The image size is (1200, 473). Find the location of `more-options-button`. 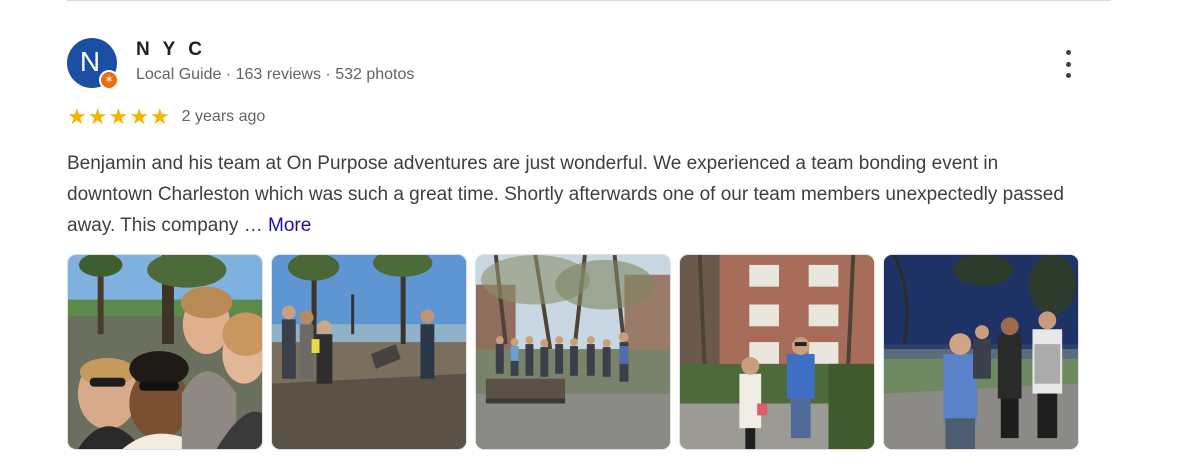

more-options-button is located at coordinates (1068, 64).